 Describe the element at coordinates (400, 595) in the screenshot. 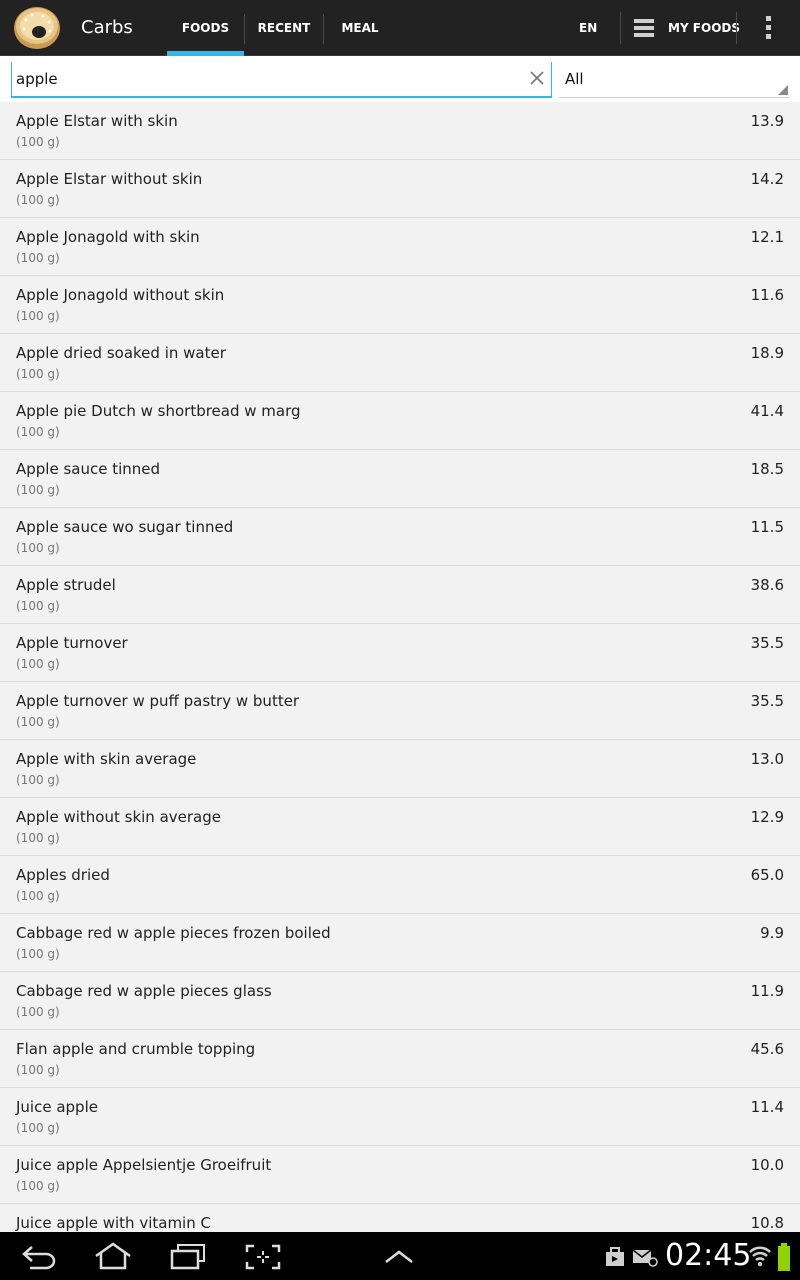

I see `food-row: Apple strudel (100 g) 38.6` at that location.